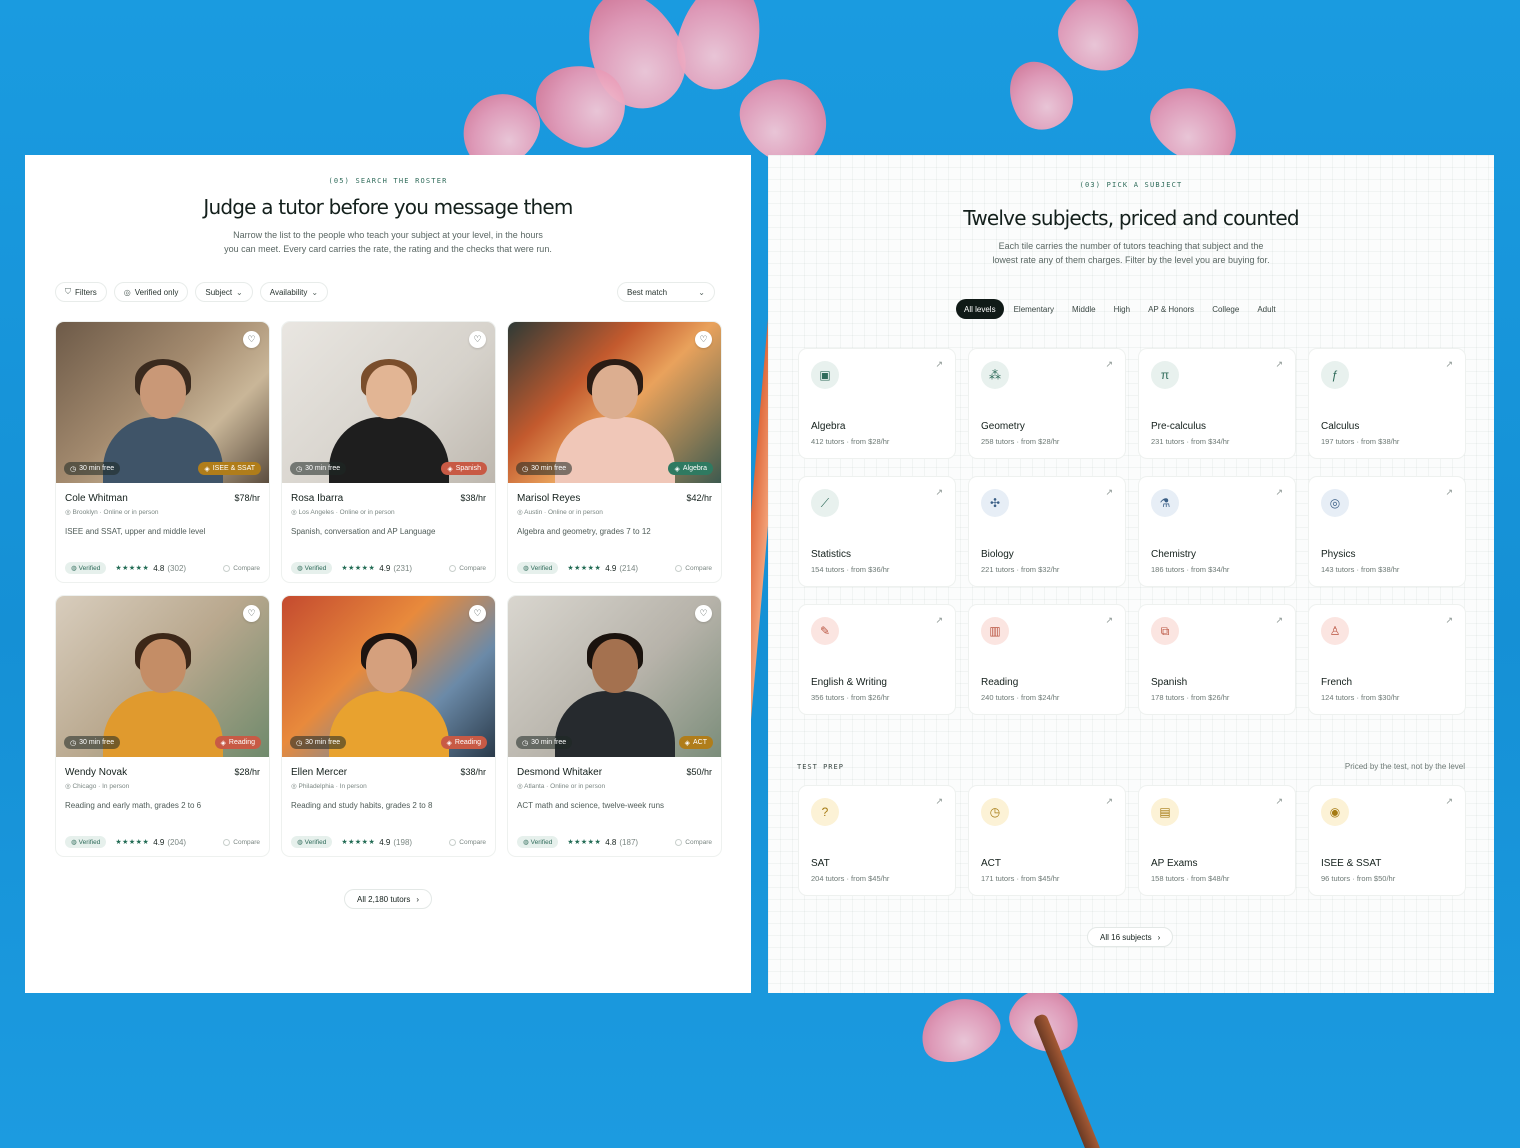 Image resolution: width=1520 pixels, height=1148 pixels. I want to click on tutor-name: Ellen Mercer, so click(319, 772).